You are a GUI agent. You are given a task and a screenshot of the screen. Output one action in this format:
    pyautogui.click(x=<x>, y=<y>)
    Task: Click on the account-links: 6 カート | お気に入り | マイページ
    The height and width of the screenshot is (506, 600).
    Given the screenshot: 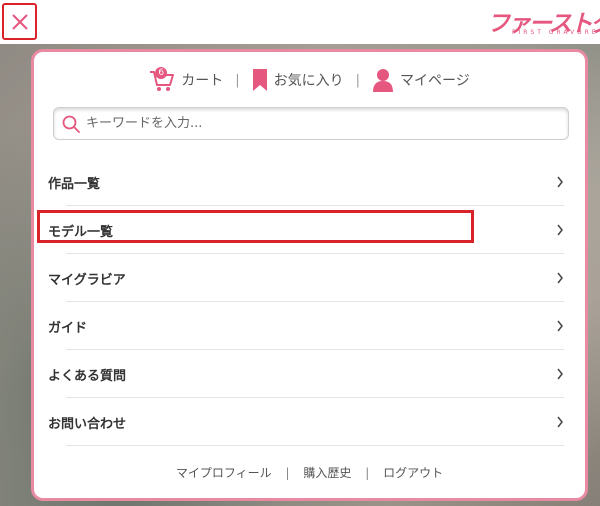 What is the action you would take?
    pyautogui.click(x=309, y=80)
    